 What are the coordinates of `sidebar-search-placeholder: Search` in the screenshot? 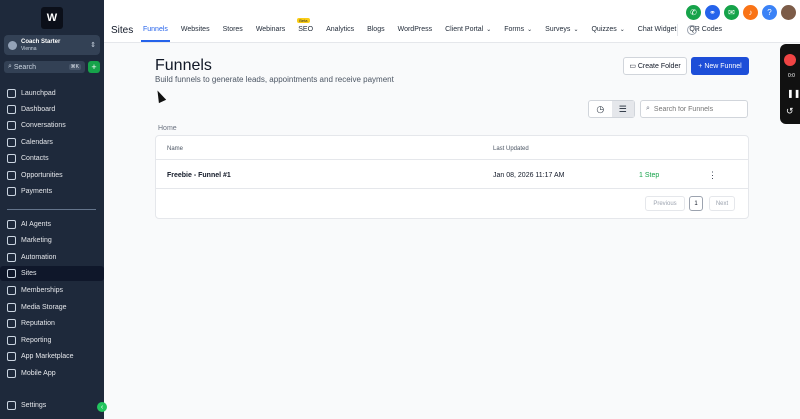 It's located at (25, 67).